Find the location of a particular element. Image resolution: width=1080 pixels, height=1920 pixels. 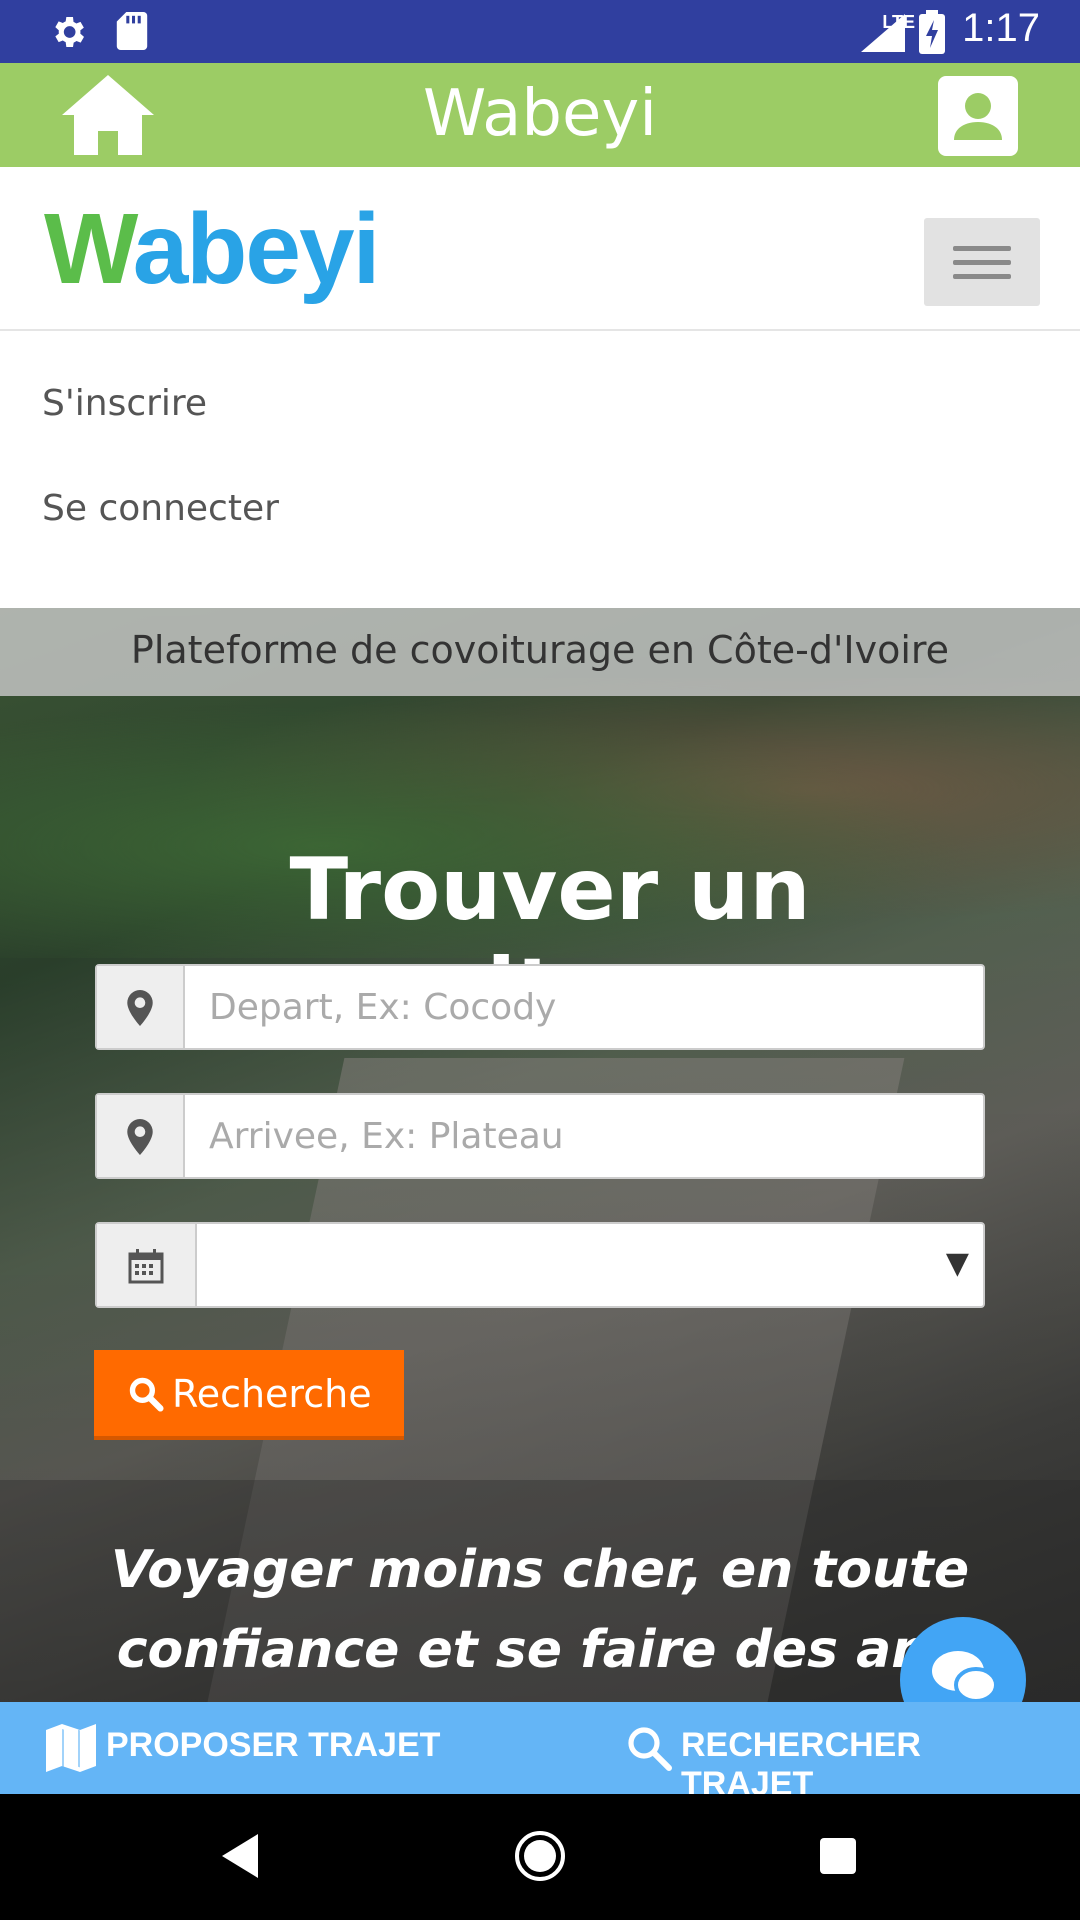

bottom-action-bar: PROPOSER TRAJET RECHERCHER TRAJET is located at coordinates (540, 1752).